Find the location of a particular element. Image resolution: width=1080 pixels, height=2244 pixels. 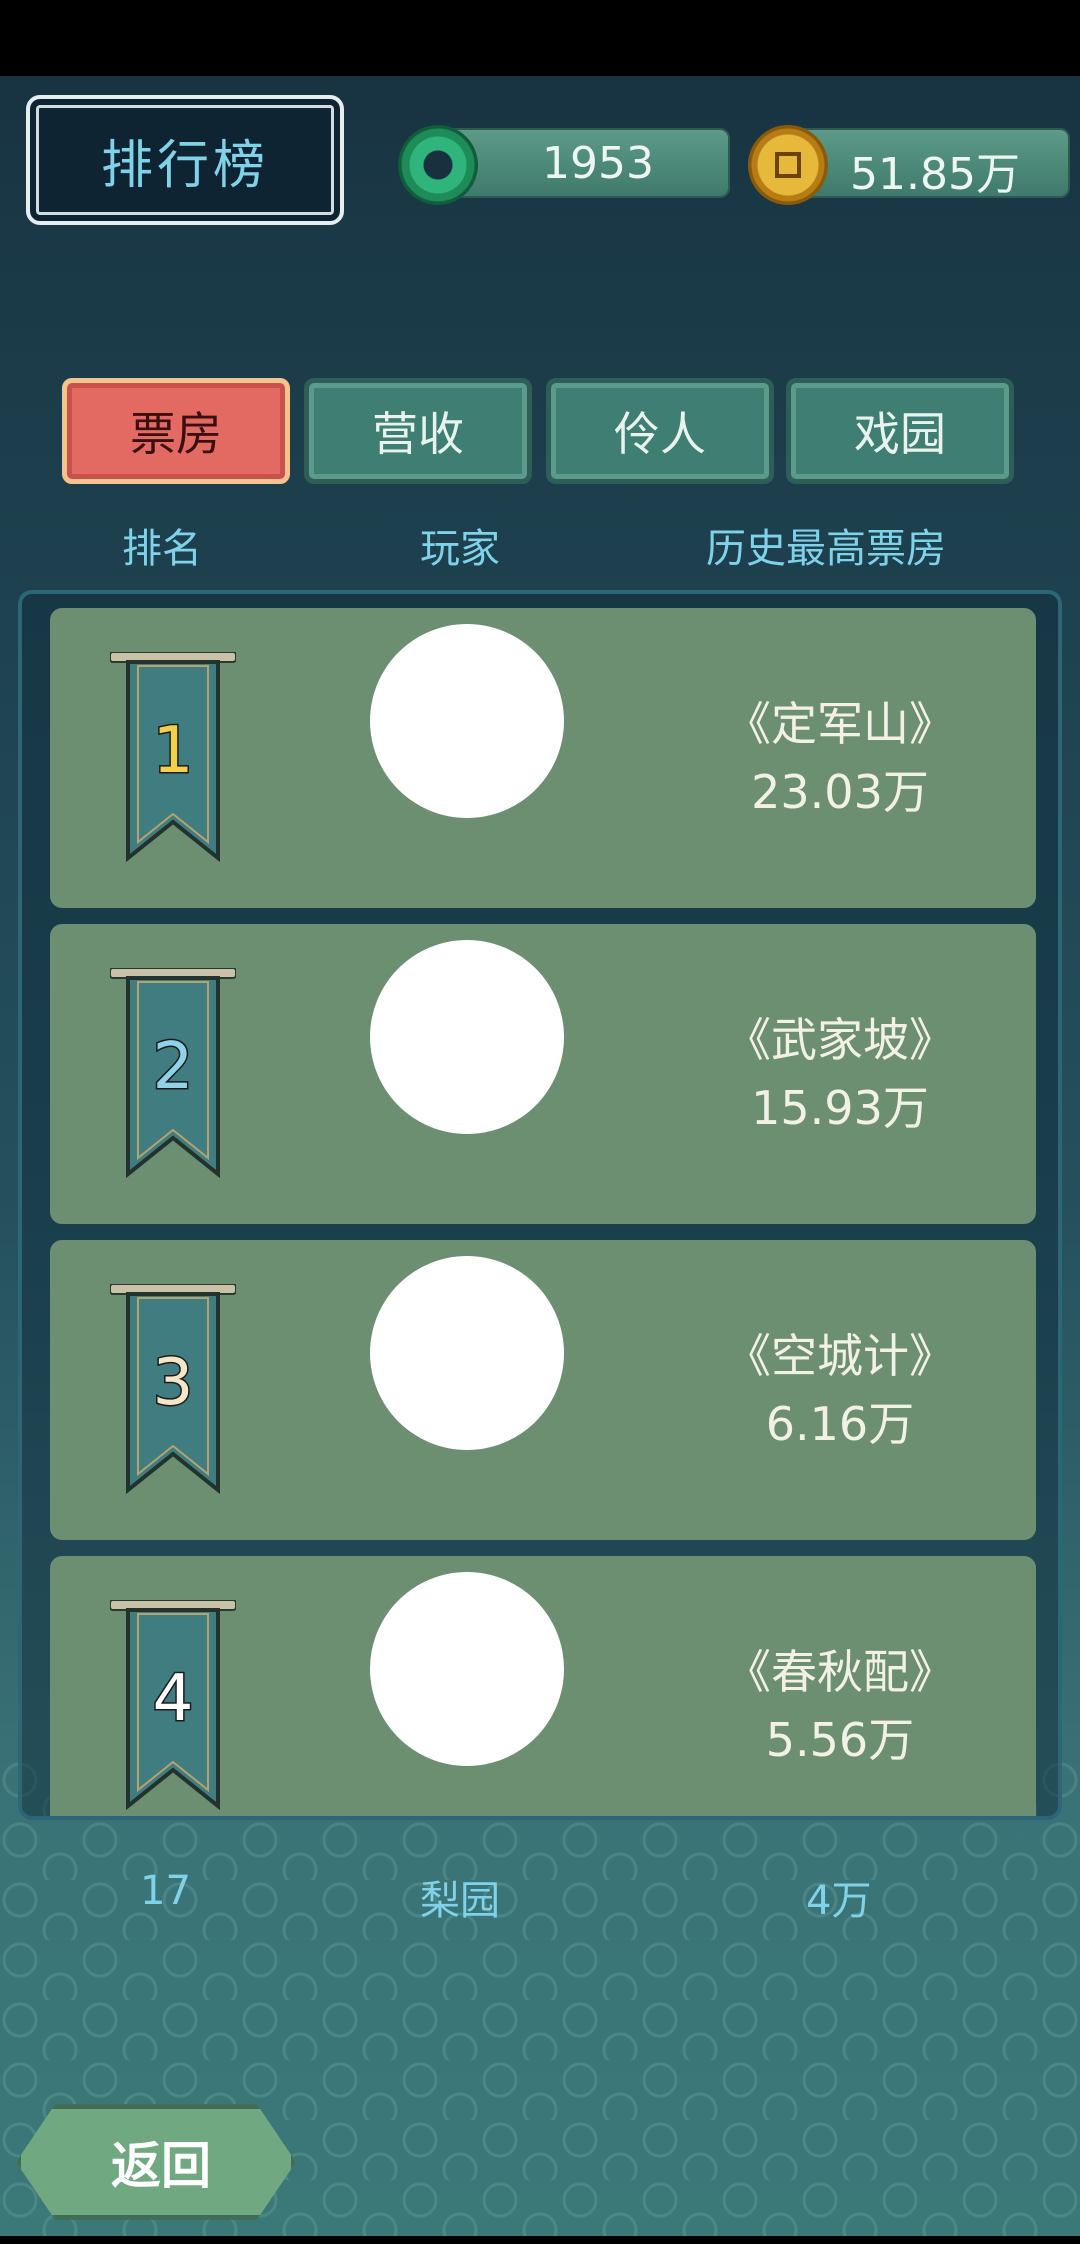

coin-icon is located at coordinates (788, 165).